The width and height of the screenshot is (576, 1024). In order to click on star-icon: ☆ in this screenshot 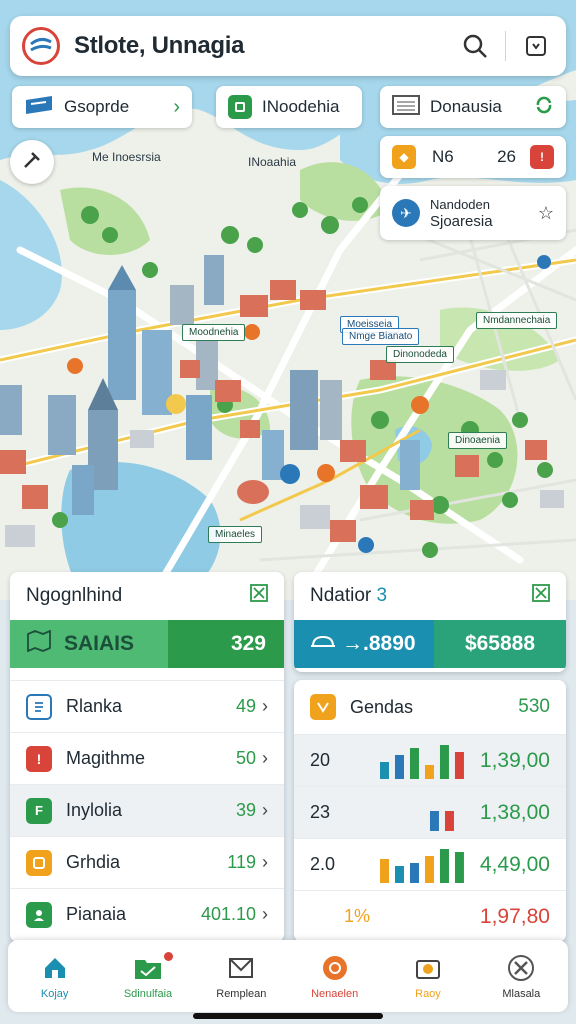, I will do `click(546, 213)`.